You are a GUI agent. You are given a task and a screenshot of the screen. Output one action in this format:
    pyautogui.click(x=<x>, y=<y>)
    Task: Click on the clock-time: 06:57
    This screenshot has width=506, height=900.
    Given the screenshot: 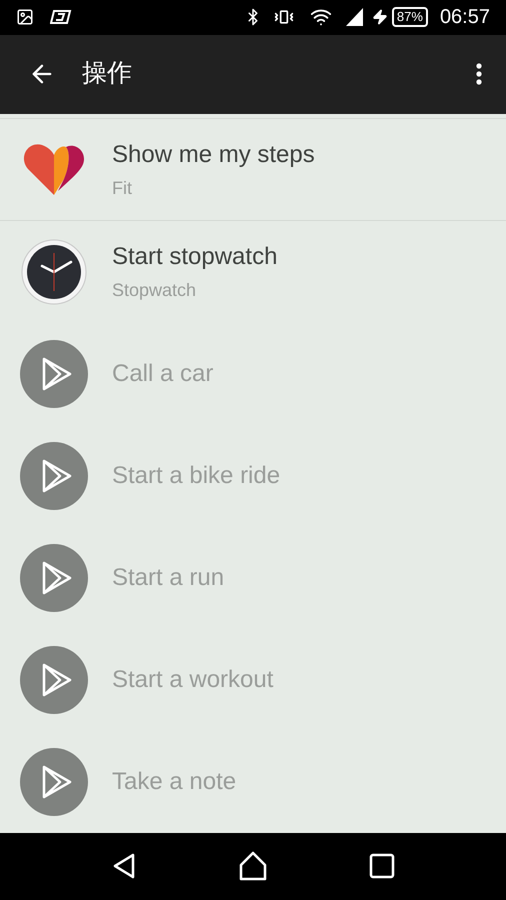 What is the action you would take?
    pyautogui.click(x=465, y=17)
    